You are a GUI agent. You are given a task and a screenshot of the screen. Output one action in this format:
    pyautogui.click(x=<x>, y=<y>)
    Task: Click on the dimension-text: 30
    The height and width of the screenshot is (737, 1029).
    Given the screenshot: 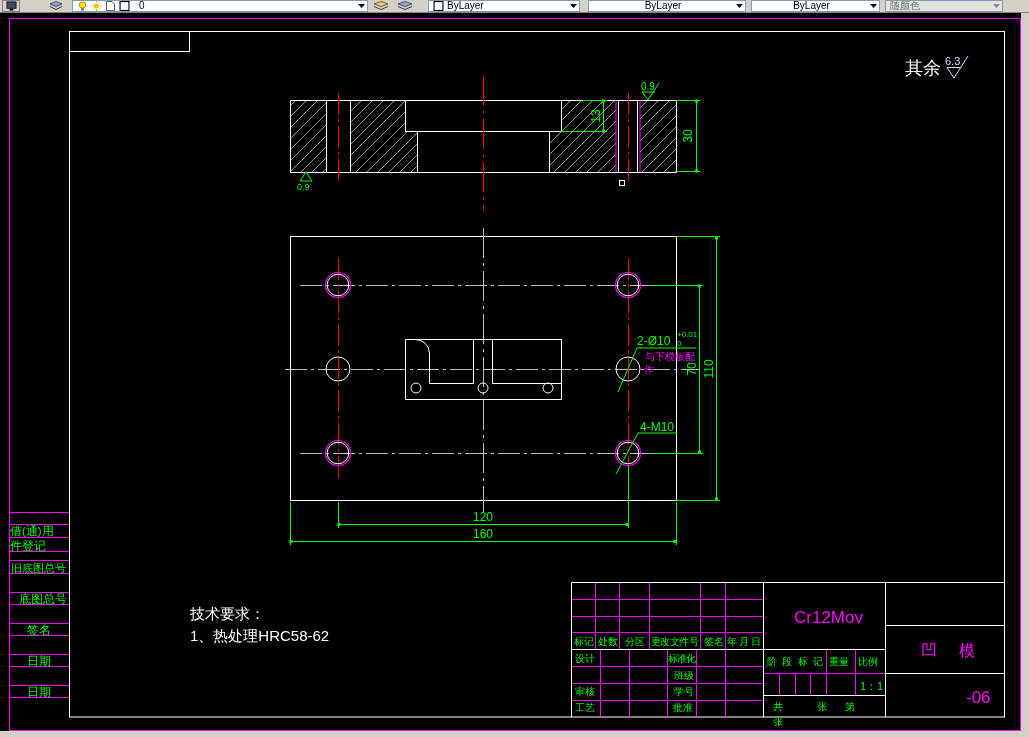 What is the action you would take?
    pyautogui.click(x=688, y=136)
    